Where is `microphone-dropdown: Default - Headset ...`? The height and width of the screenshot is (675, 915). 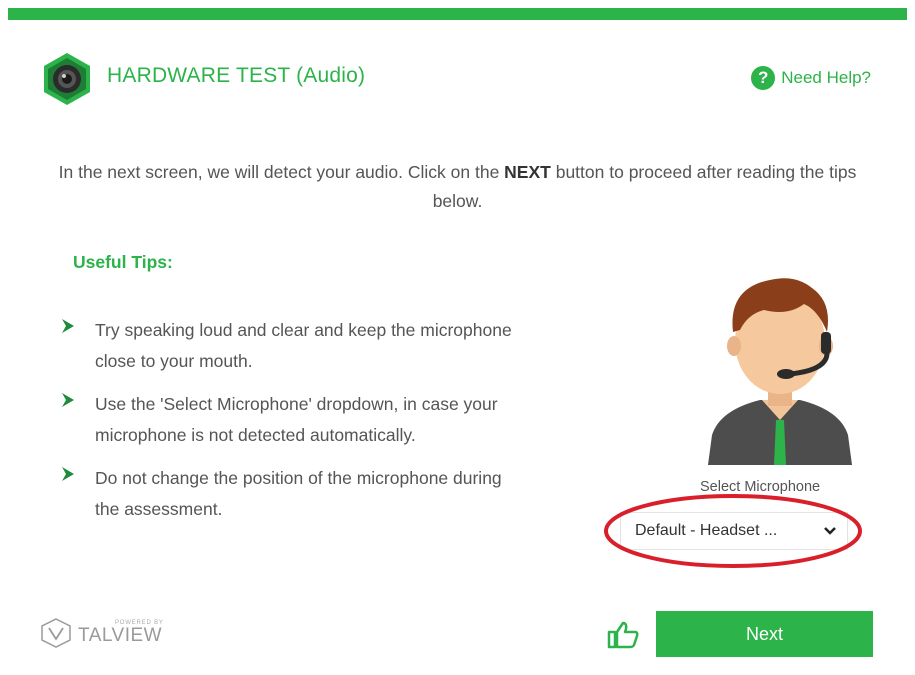
microphone-dropdown: Default - Headset ... is located at coordinates (734, 531).